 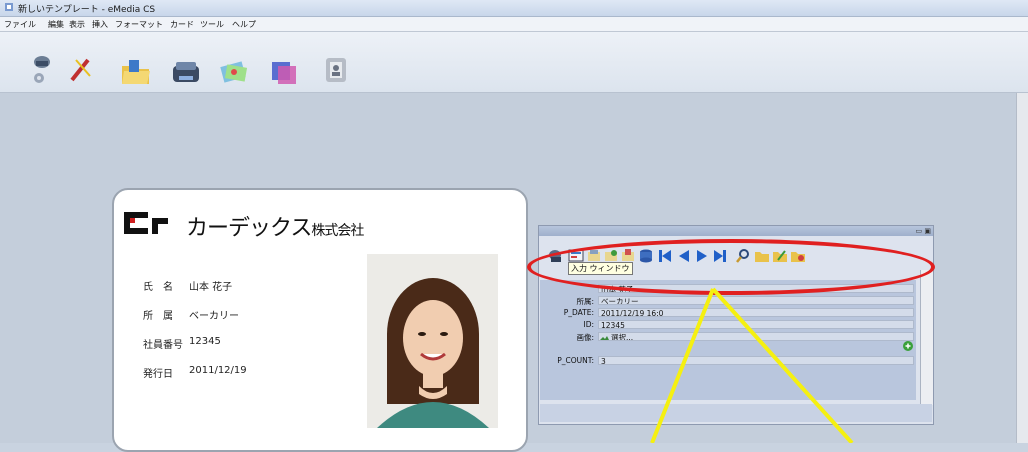 I want to click on id-badge-icon, so click(x=336, y=70).